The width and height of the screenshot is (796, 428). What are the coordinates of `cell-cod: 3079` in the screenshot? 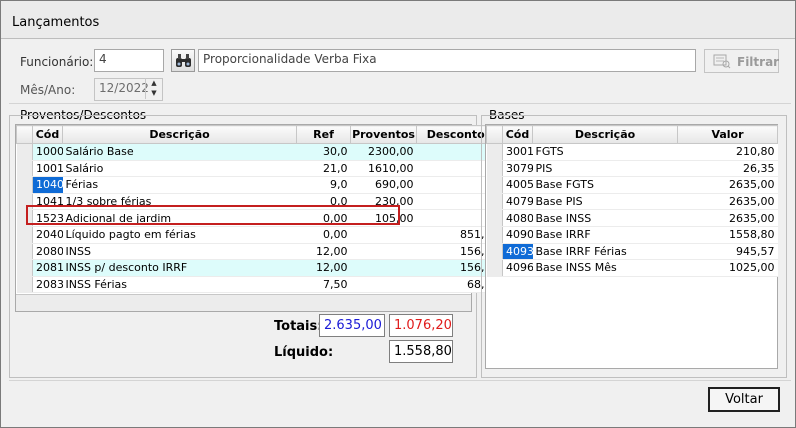 It's located at (517, 169).